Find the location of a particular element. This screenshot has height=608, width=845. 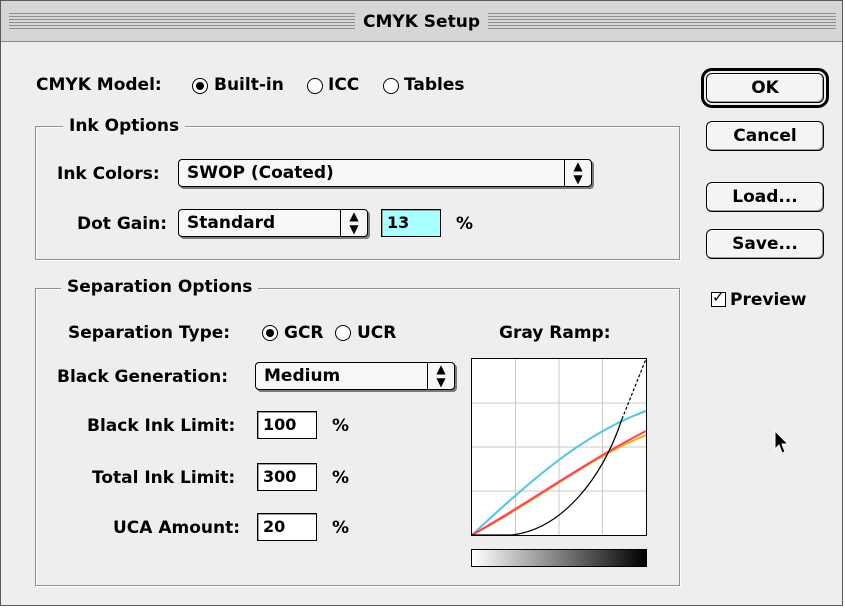

cmyk-model-label: CMYK Model: is located at coordinates (99, 85).